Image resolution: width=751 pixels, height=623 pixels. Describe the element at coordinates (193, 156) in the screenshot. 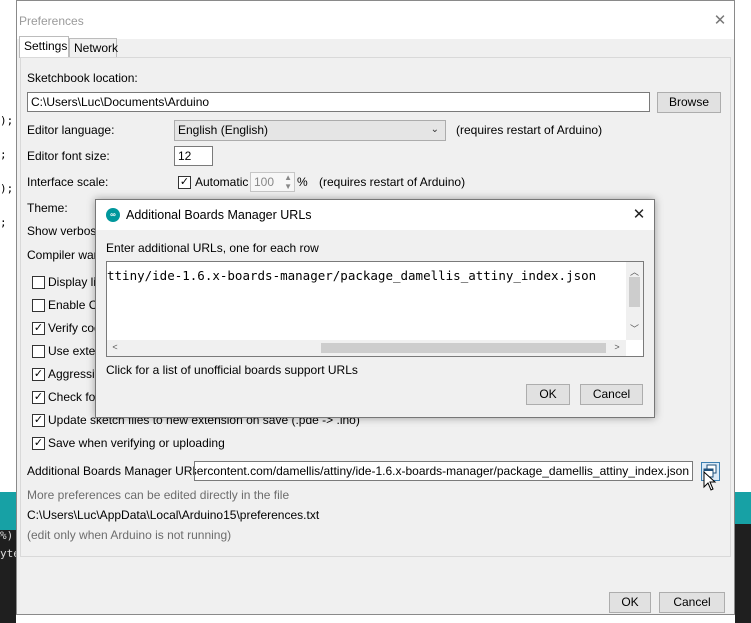

I see `font-size-input: 12` at that location.